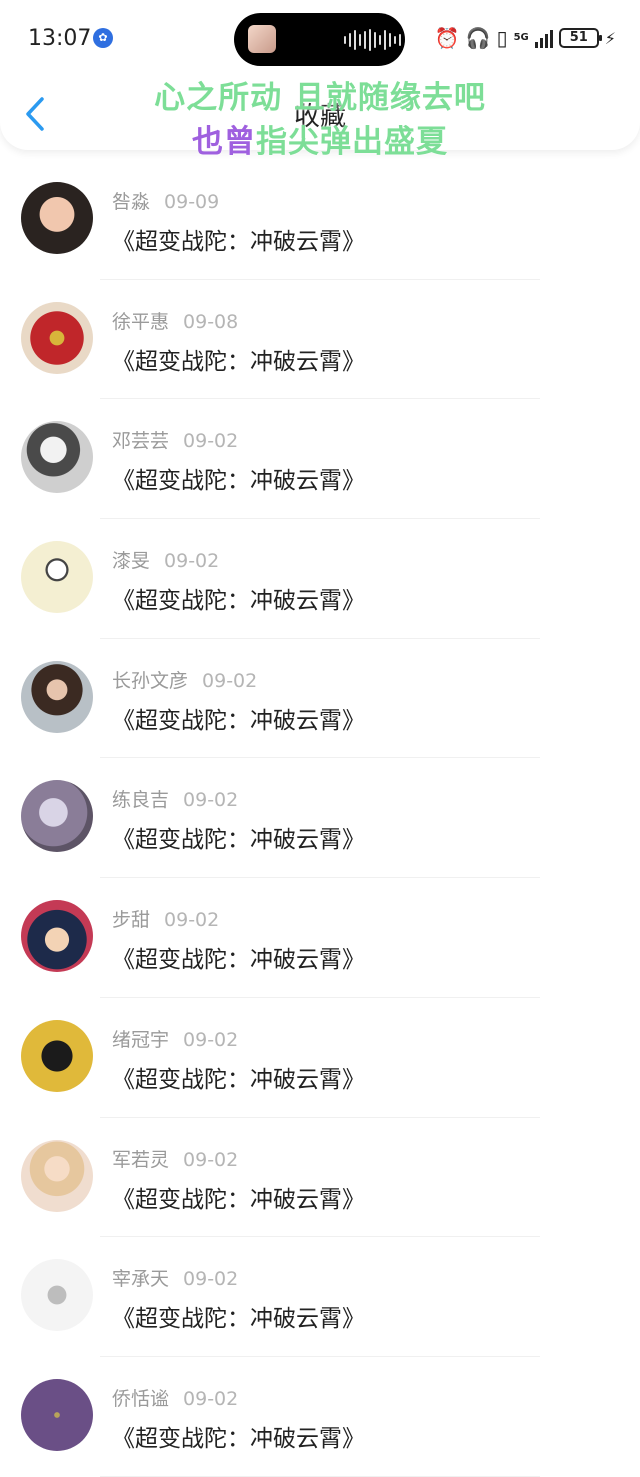 The height and width of the screenshot is (1477, 640). Describe the element at coordinates (141, 1398) in the screenshot. I see `user-name: 侨恬谧` at that location.